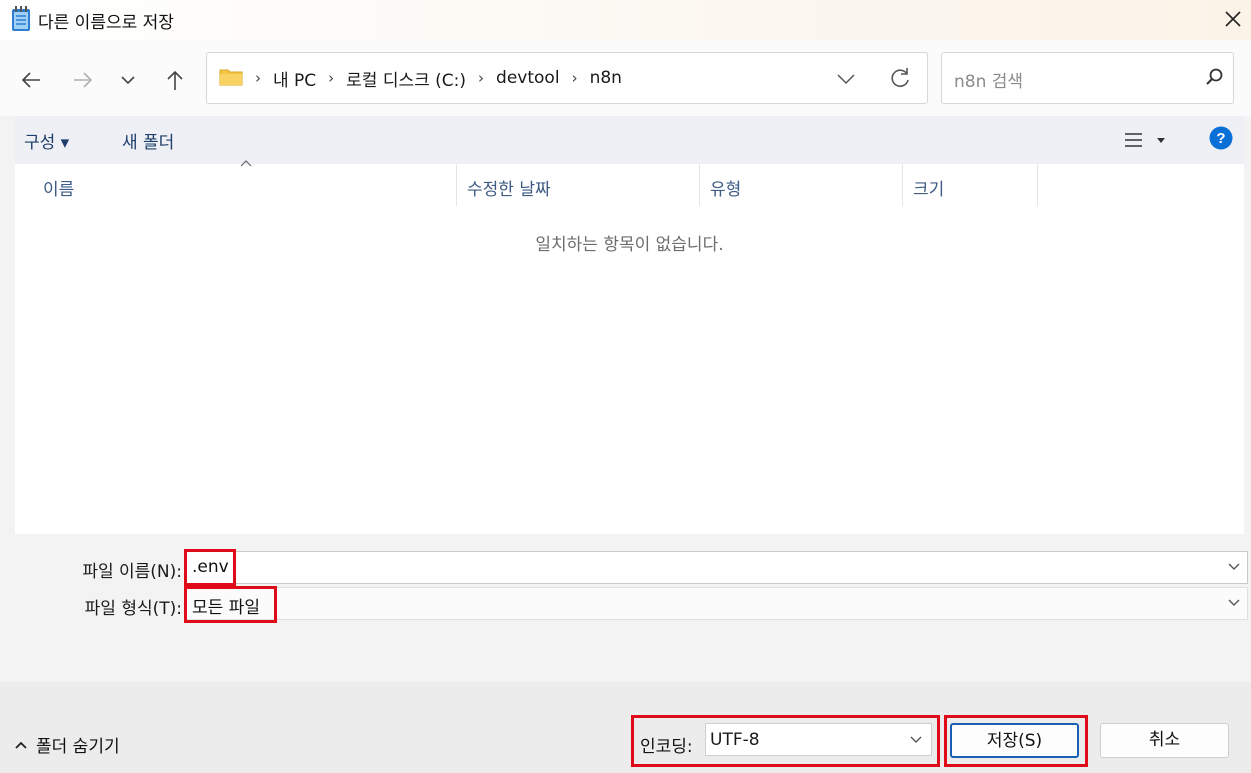  I want to click on search-input: n8n 검색, so click(1087, 78).